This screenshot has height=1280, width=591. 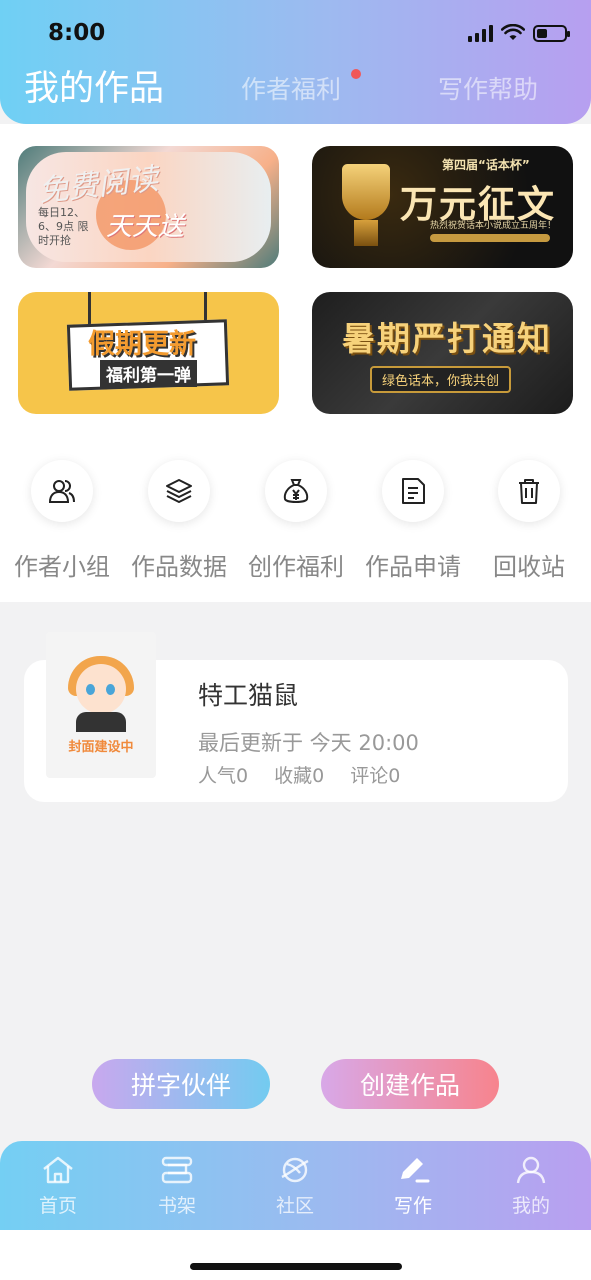 What do you see at coordinates (531, 1170) in the screenshot?
I see `person-icon` at bounding box center [531, 1170].